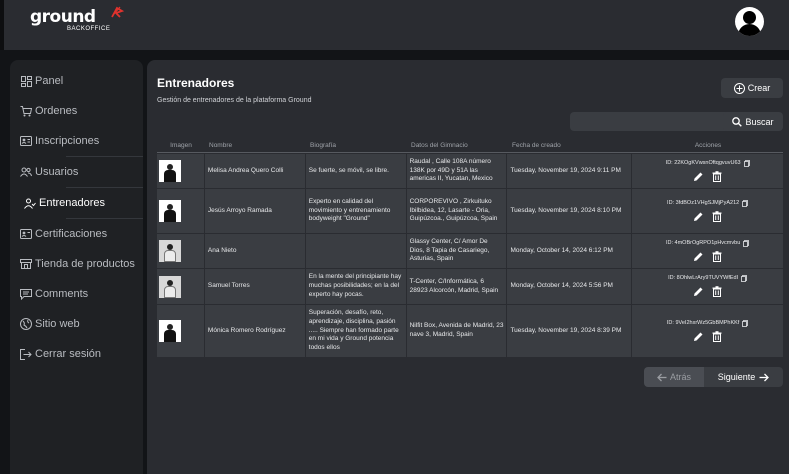 The height and width of the screenshot is (474, 789). I want to click on sidebar-item-label: Inscripciones, so click(67, 141).